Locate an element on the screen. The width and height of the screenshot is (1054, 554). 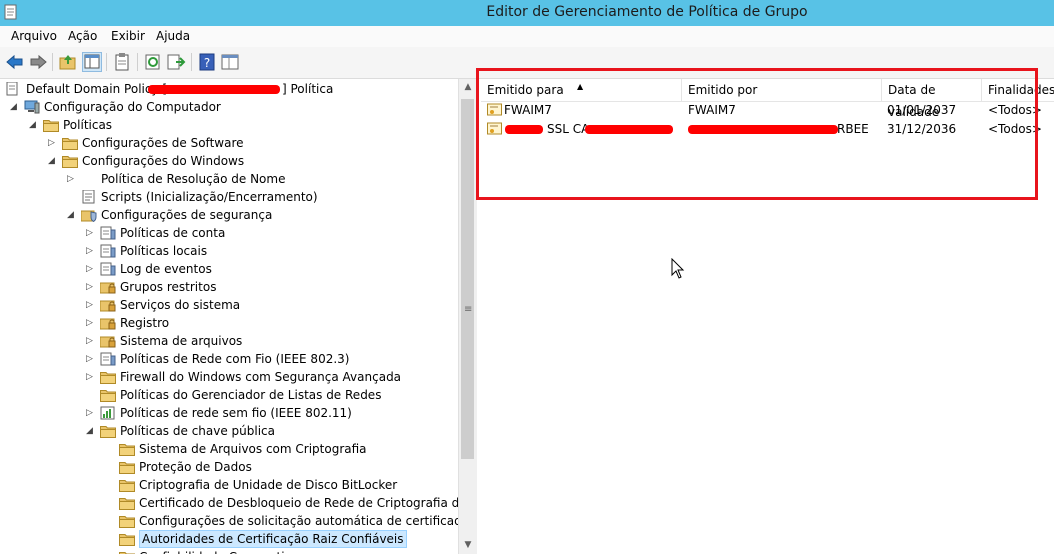
certificate-icon is located at coordinates (494, 128).